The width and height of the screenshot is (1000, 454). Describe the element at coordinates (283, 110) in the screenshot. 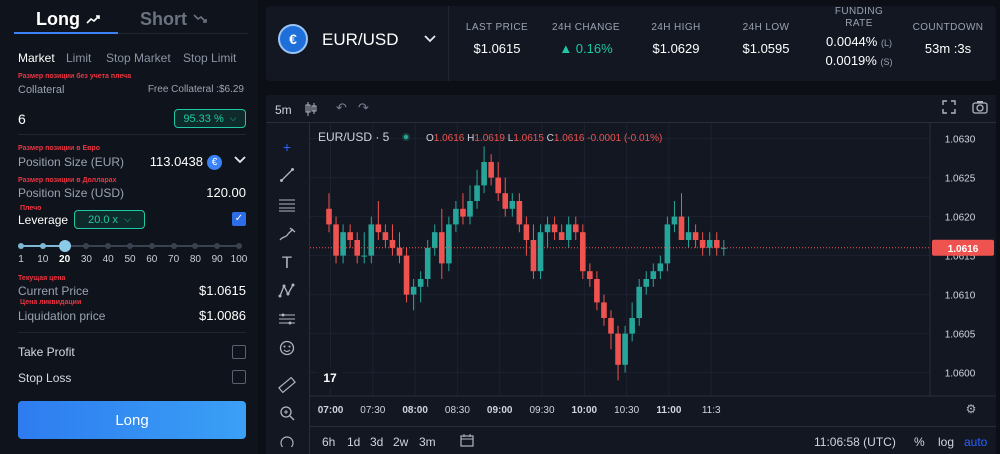

I see `timeframe-button: 5m` at that location.